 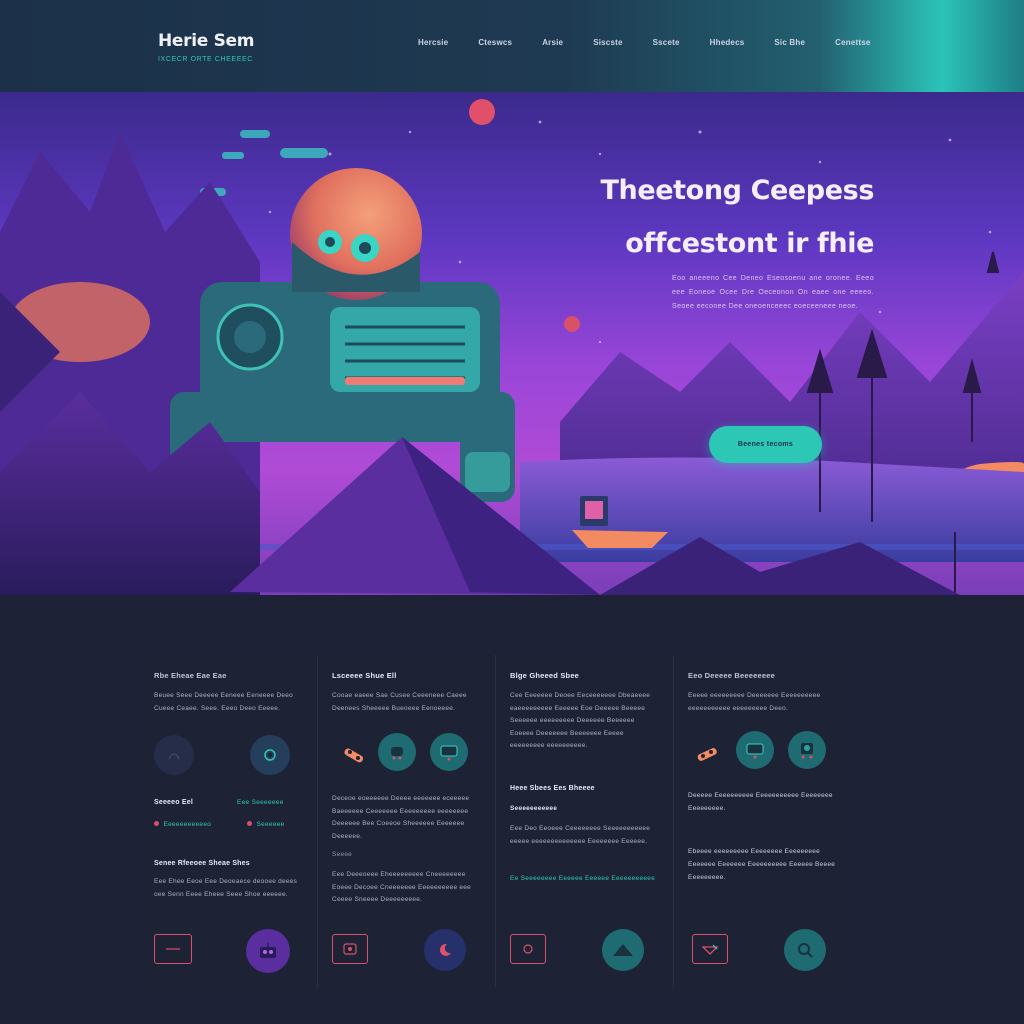 What do you see at coordinates (270, 755) in the screenshot?
I see `rocket-icon` at bounding box center [270, 755].